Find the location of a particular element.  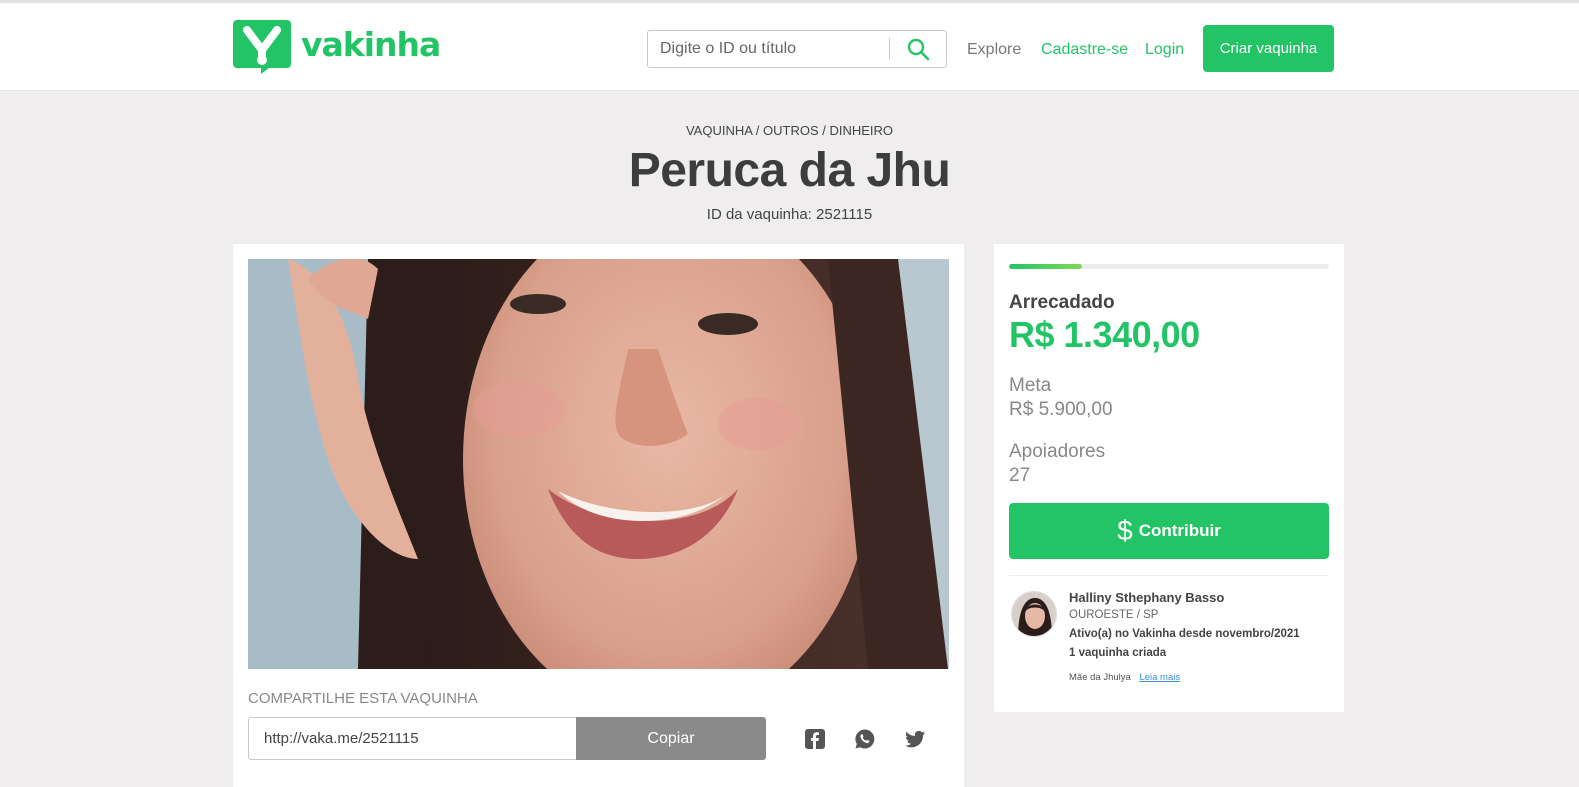

owner-avatar is located at coordinates (1034, 614).